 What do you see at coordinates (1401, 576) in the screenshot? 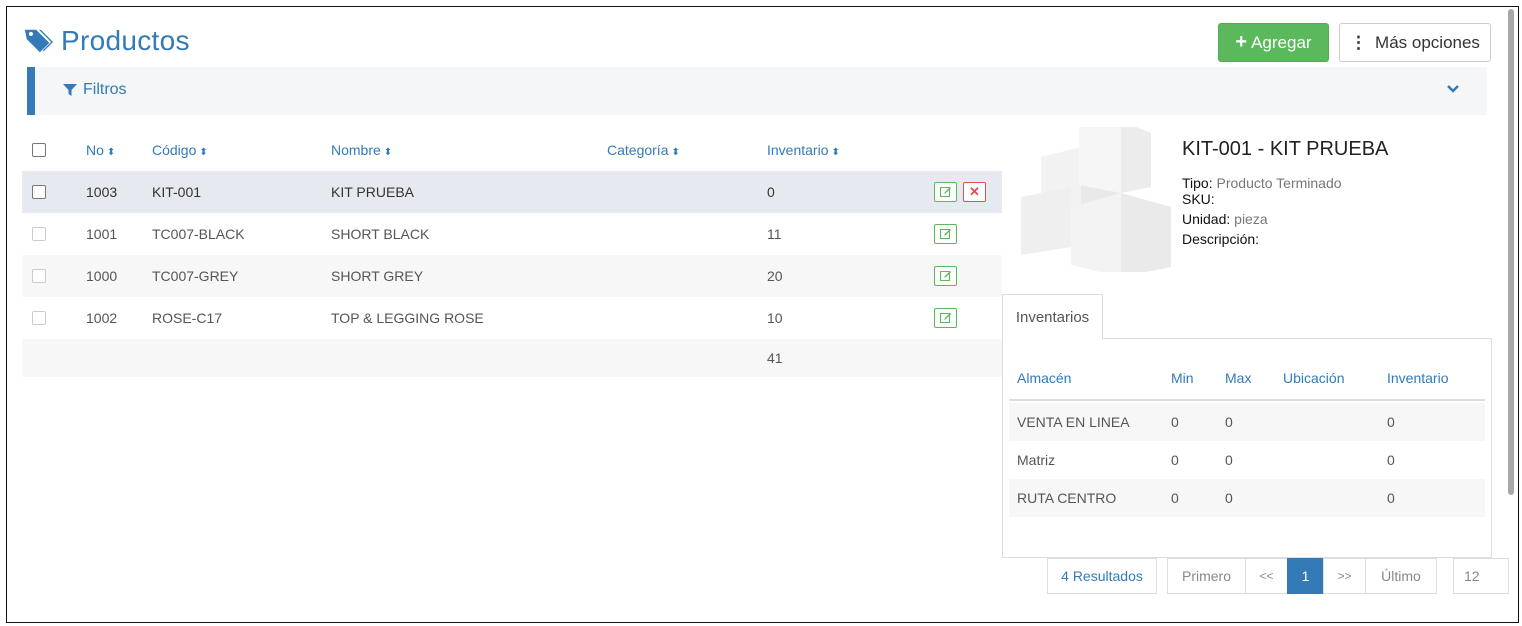
I see `pagination-last: Último` at bounding box center [1401, 576].